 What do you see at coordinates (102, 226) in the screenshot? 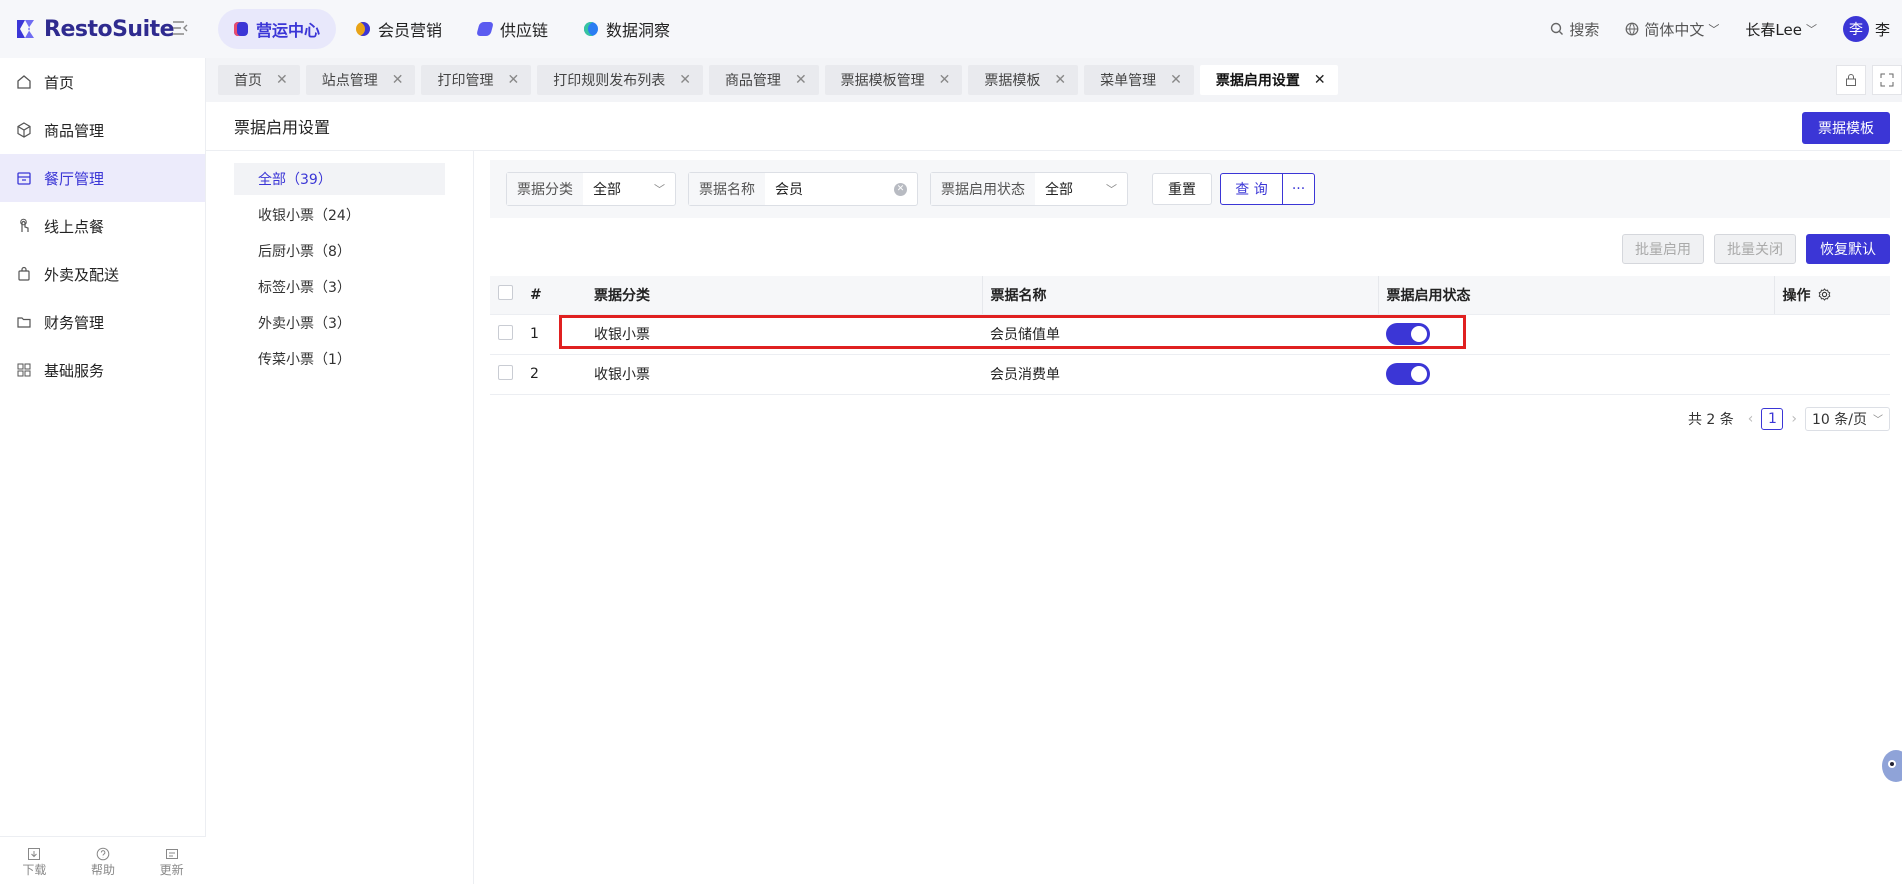
I see `sidebar-item-online-order: 线上点餐` at bounding box center [102, 226].